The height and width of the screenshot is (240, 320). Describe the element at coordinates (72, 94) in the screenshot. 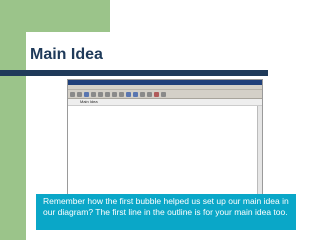

I see `new-icon` at that location.